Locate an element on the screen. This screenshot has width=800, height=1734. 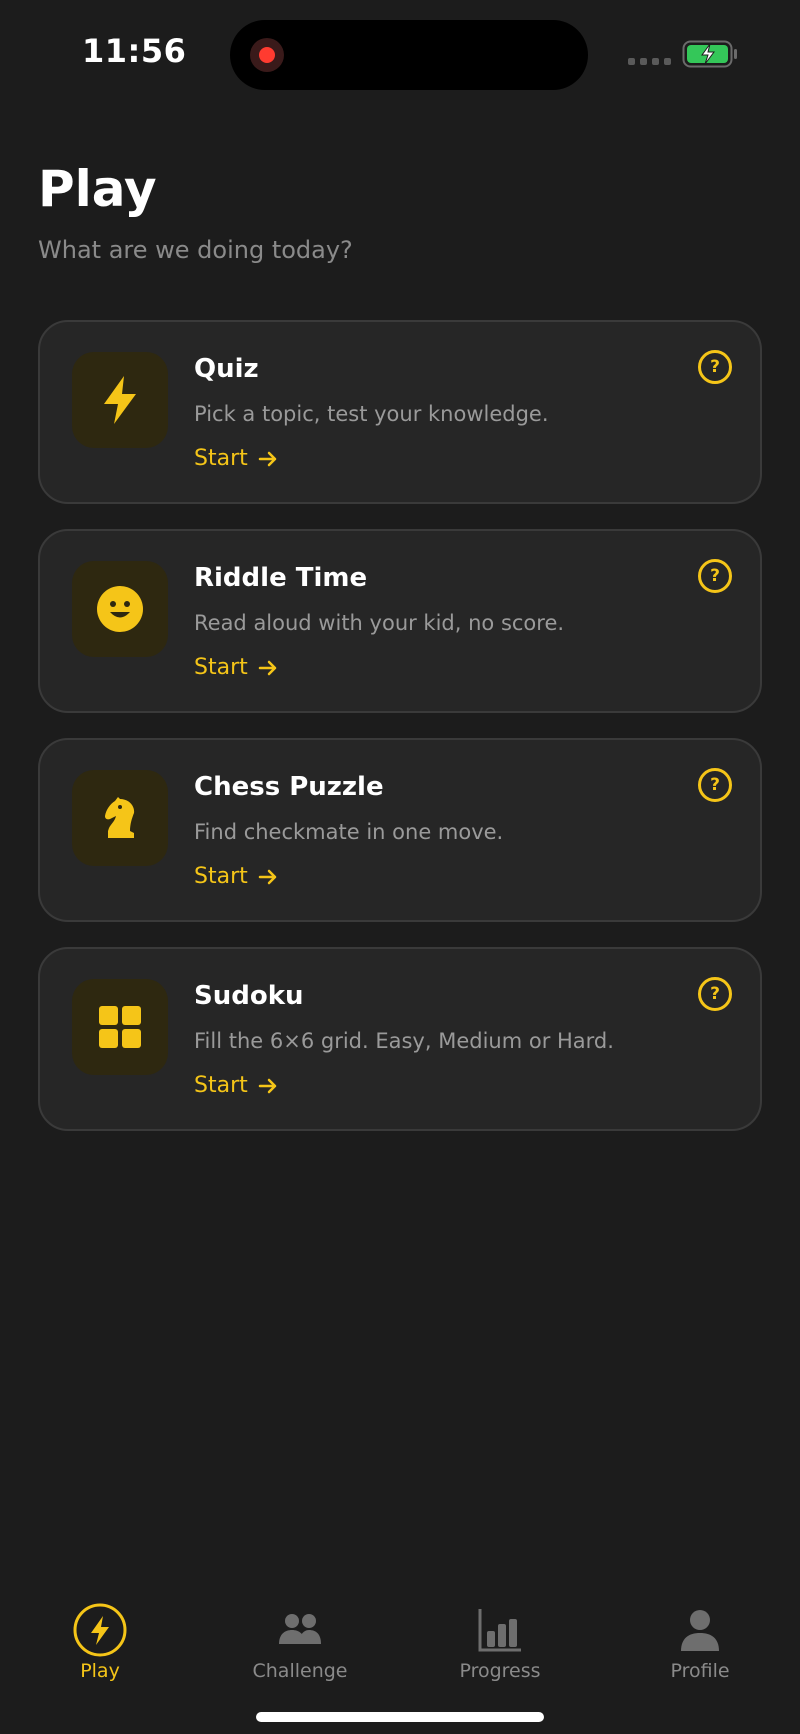
start-quiz-button: Start is located at coordinates (236, 458).